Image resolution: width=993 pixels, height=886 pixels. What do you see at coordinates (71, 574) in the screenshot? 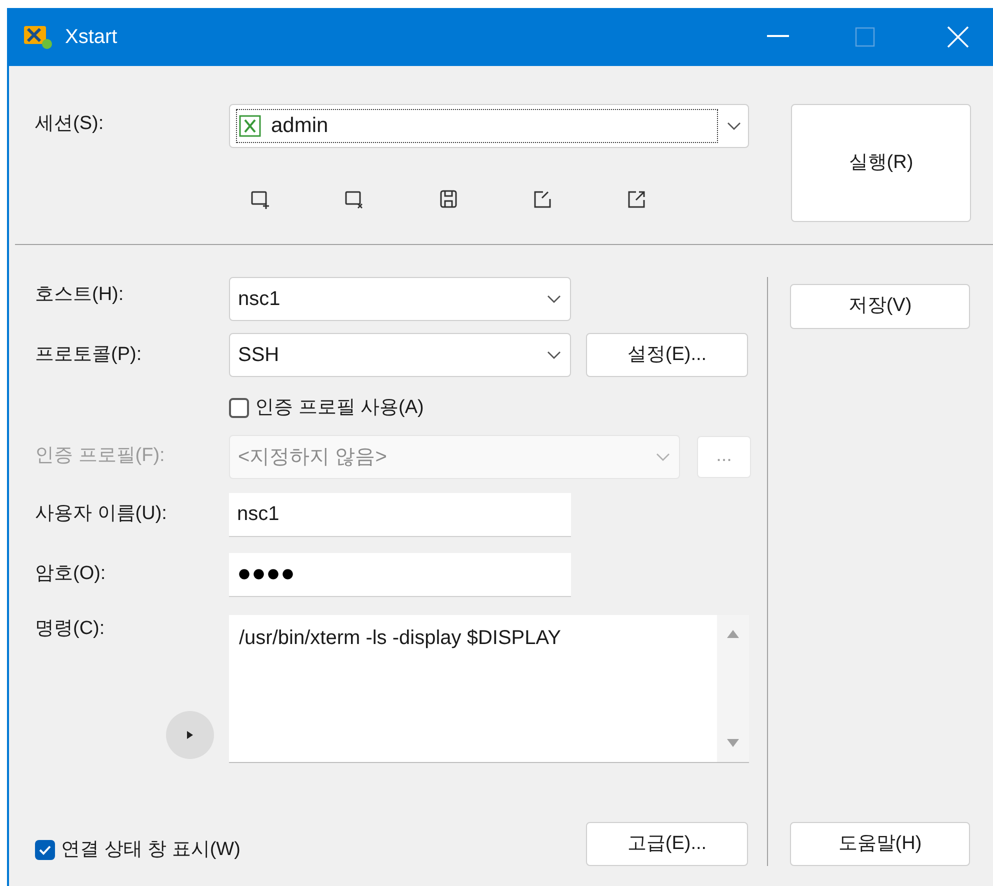
I see `field-label: 암호(O):` at bounding box center [71, 574].